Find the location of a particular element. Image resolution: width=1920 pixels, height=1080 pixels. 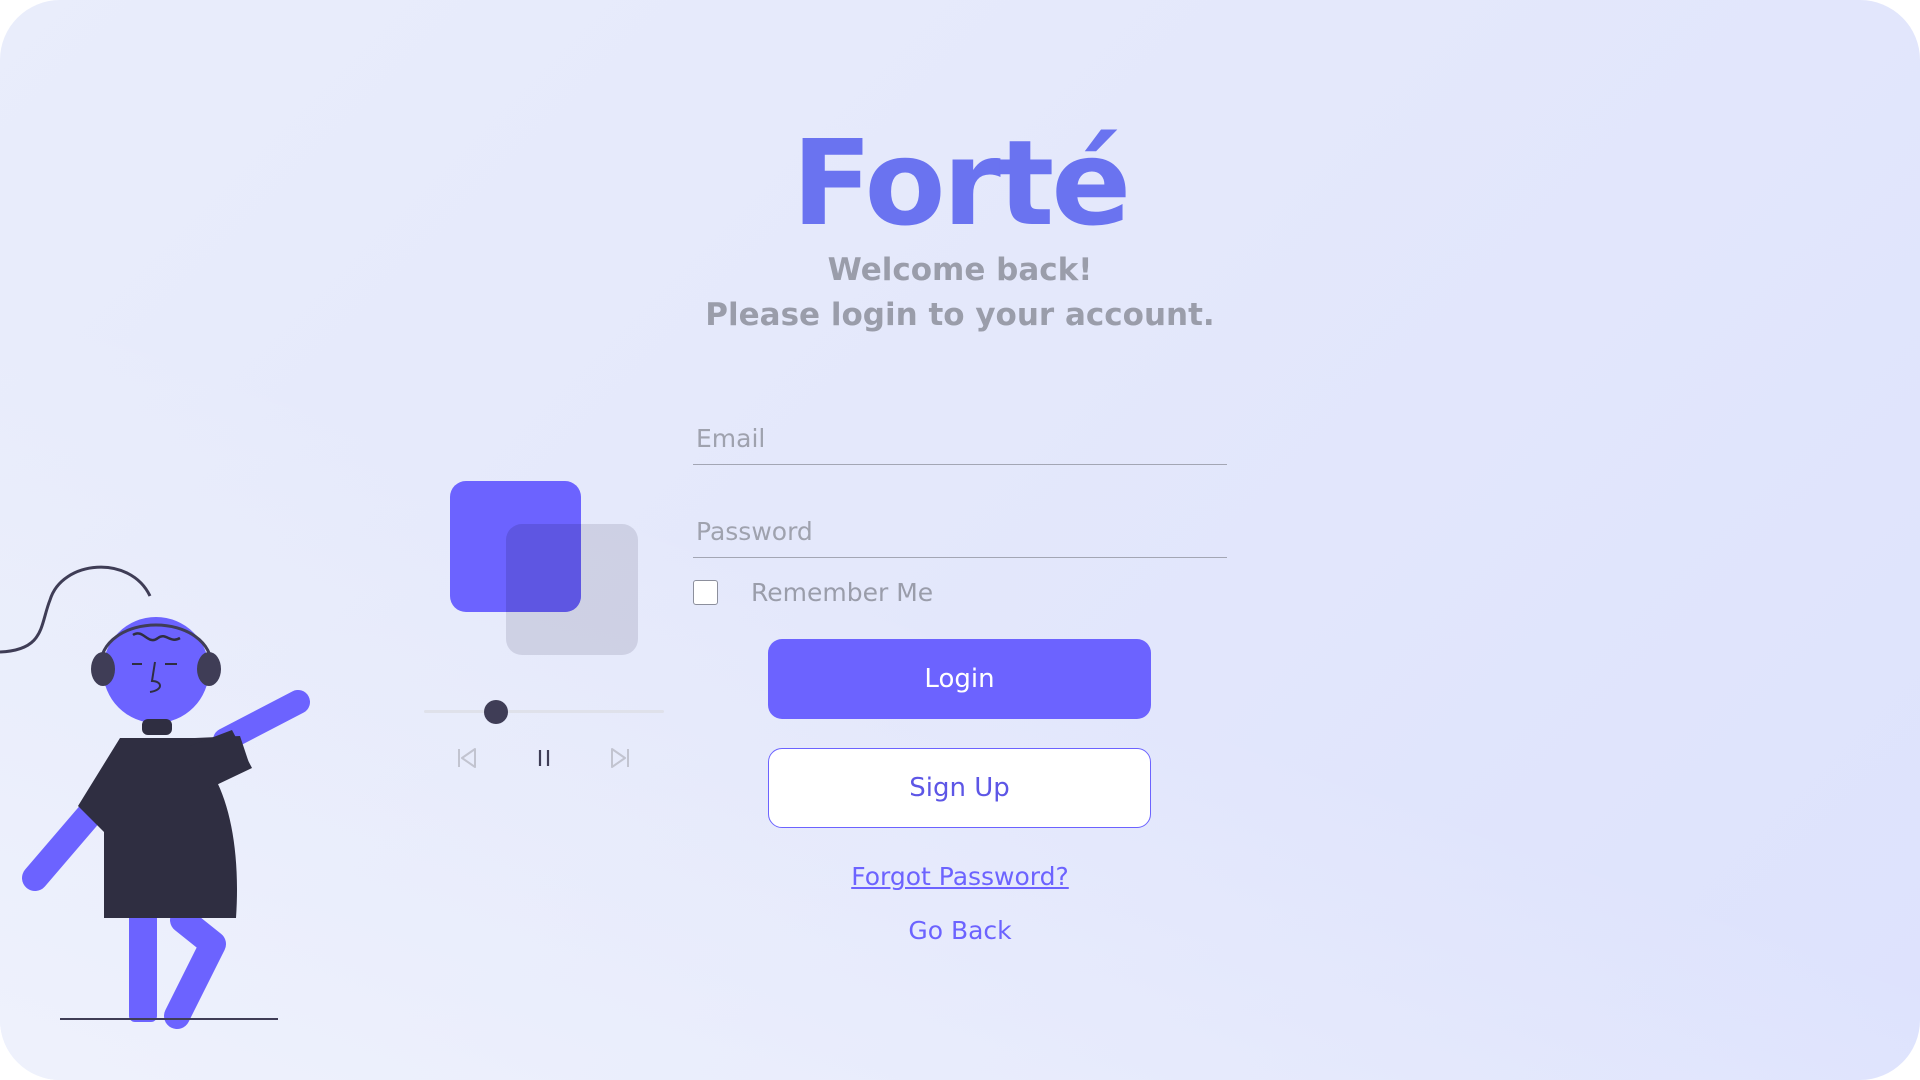

remember-me-label: Remember Me is located at coordinates (842, 592).